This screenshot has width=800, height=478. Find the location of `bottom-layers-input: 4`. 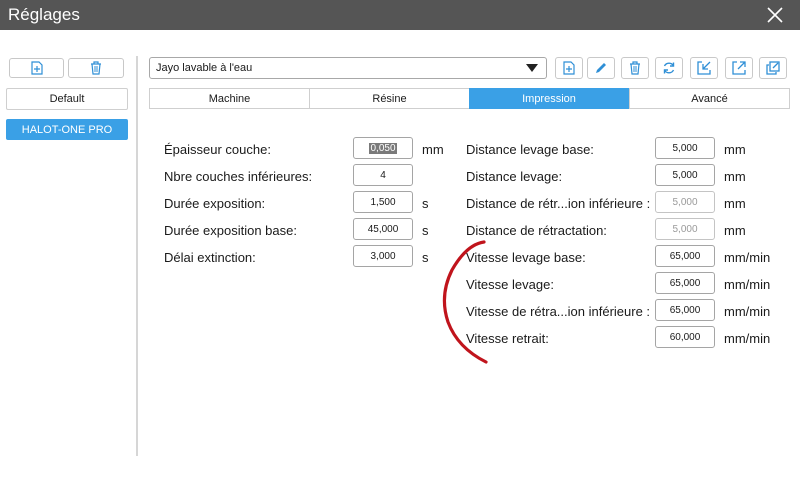

bottom-layers-input: 4 is located at coordinates (383, 175).